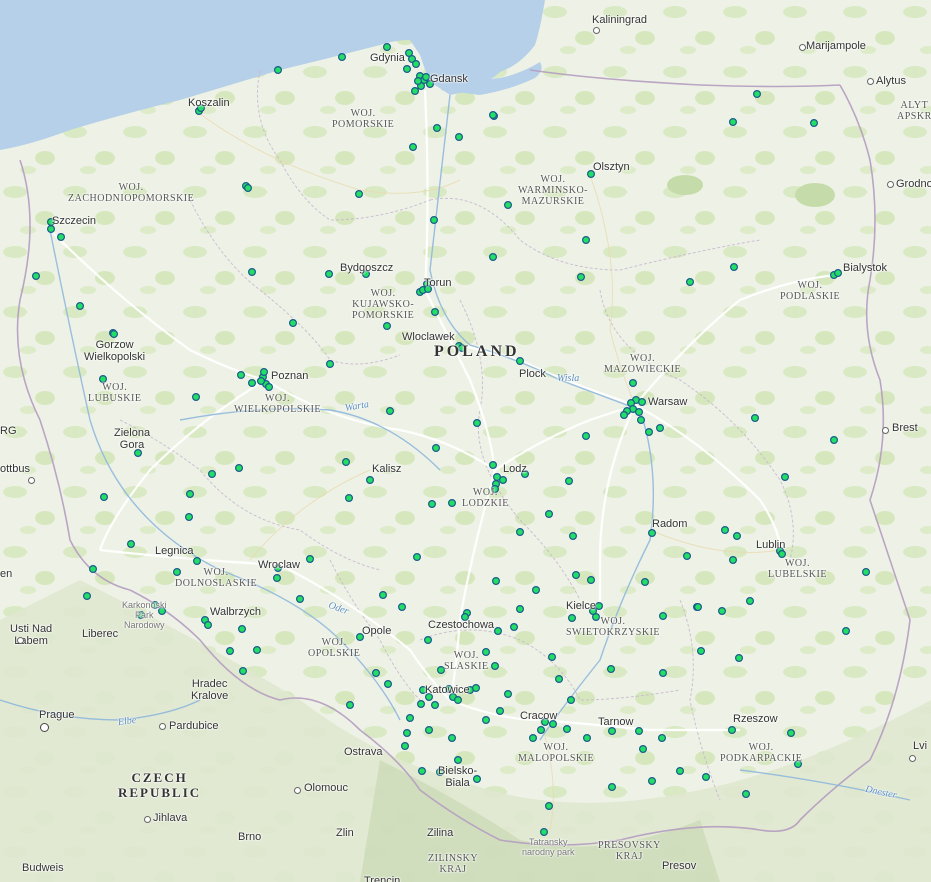 Image resolution: width=931 pixels, height=882 pixels. Describe the element at coordinates (457, 777) in the screenshot. I see `city-label-bielsko: Bielsko- Biala` at that location.